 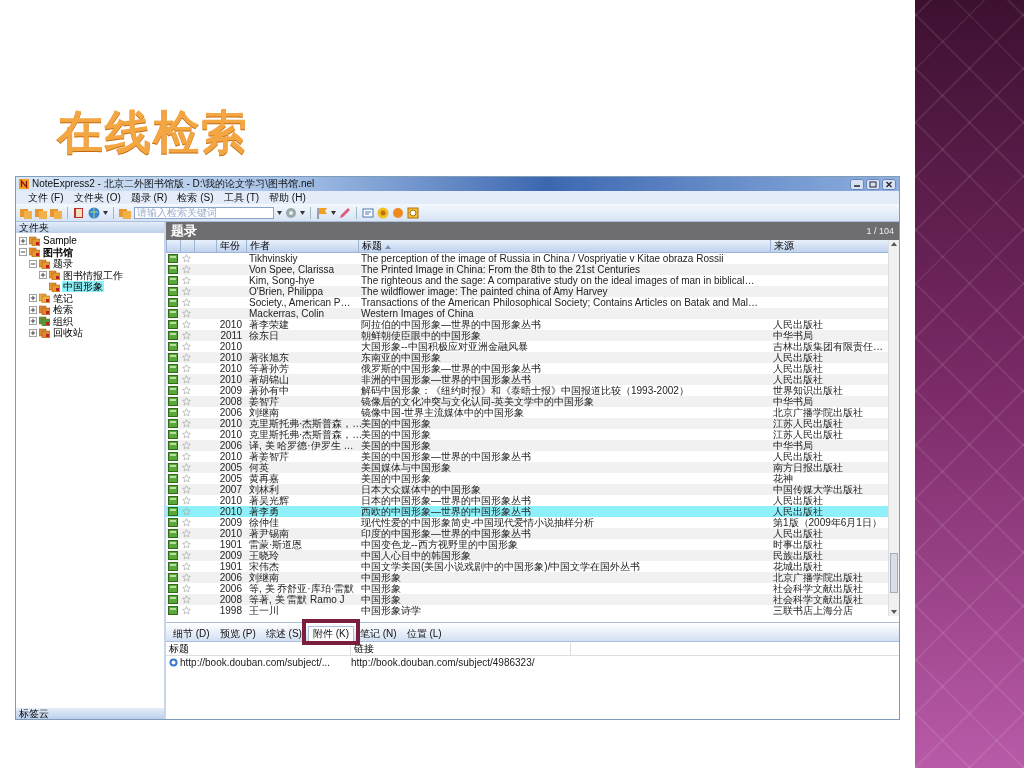 What do you see at coordinates (383, 212) in the screenshot?
I see `help-icon` at bounding box center [383, 212].